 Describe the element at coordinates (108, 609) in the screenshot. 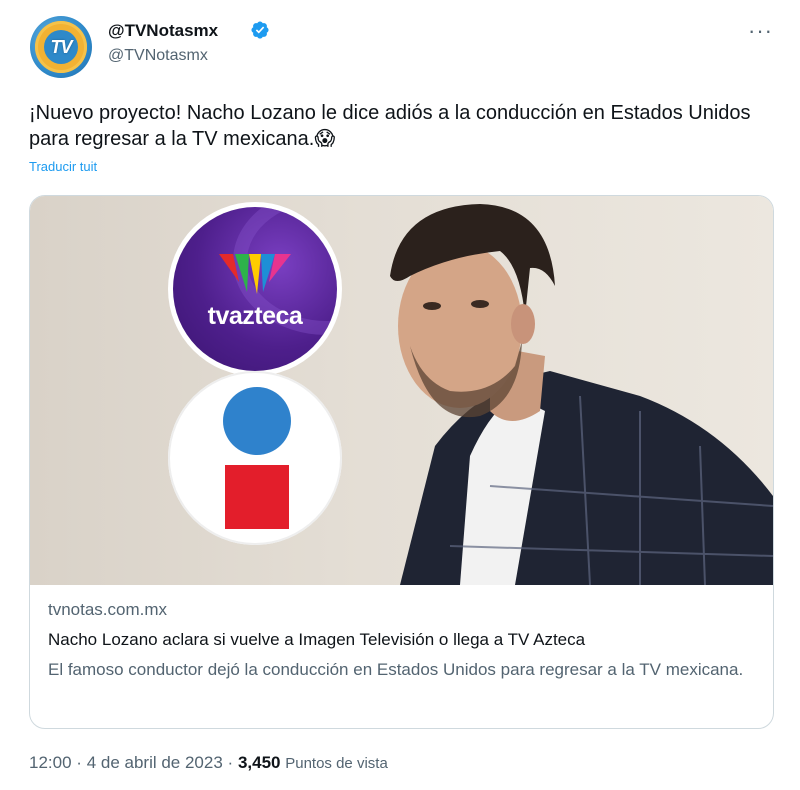

I see `card-domain: tvnotas.com.mx` at that location.